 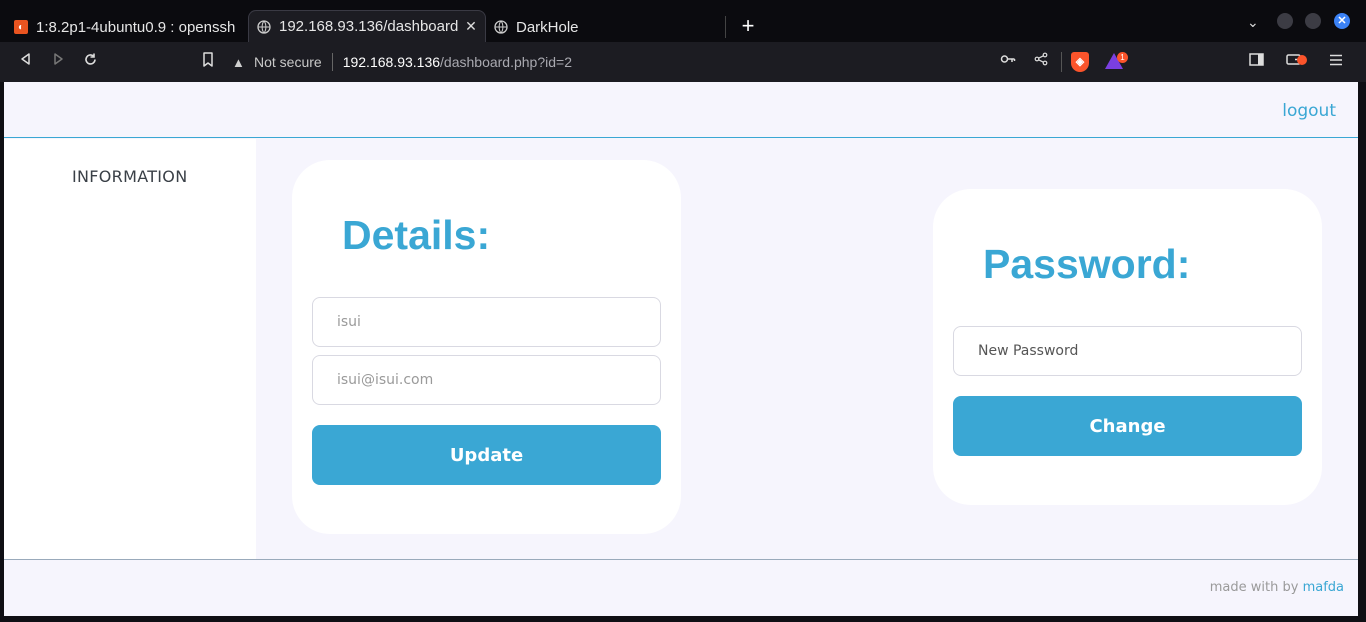 I want to click on tab-openssh: ◐ 1:8.2p1-4ubuntu0.9 : openssh, so click(x=127, y=27).